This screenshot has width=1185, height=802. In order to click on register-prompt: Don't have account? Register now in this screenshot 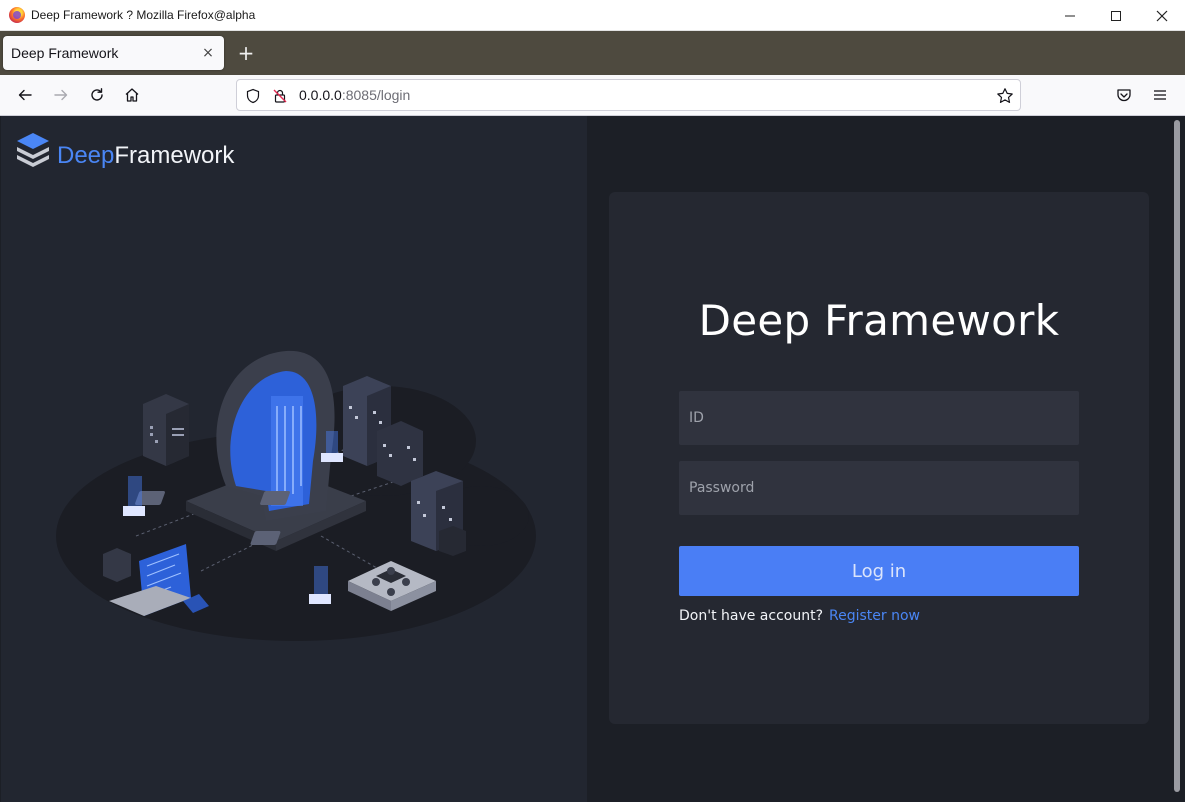, I will do `click(799, 616)`.